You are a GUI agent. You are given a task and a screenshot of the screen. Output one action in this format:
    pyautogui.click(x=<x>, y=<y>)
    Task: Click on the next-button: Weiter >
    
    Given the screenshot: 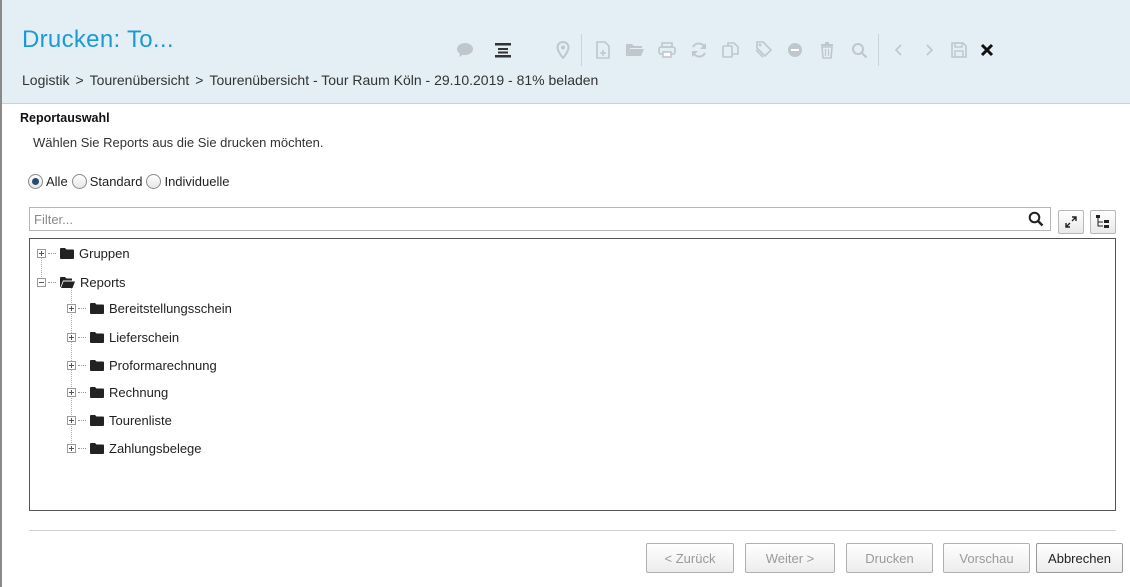 What is the action you would take?
    pyautogui.click(x=790, y=558)
    